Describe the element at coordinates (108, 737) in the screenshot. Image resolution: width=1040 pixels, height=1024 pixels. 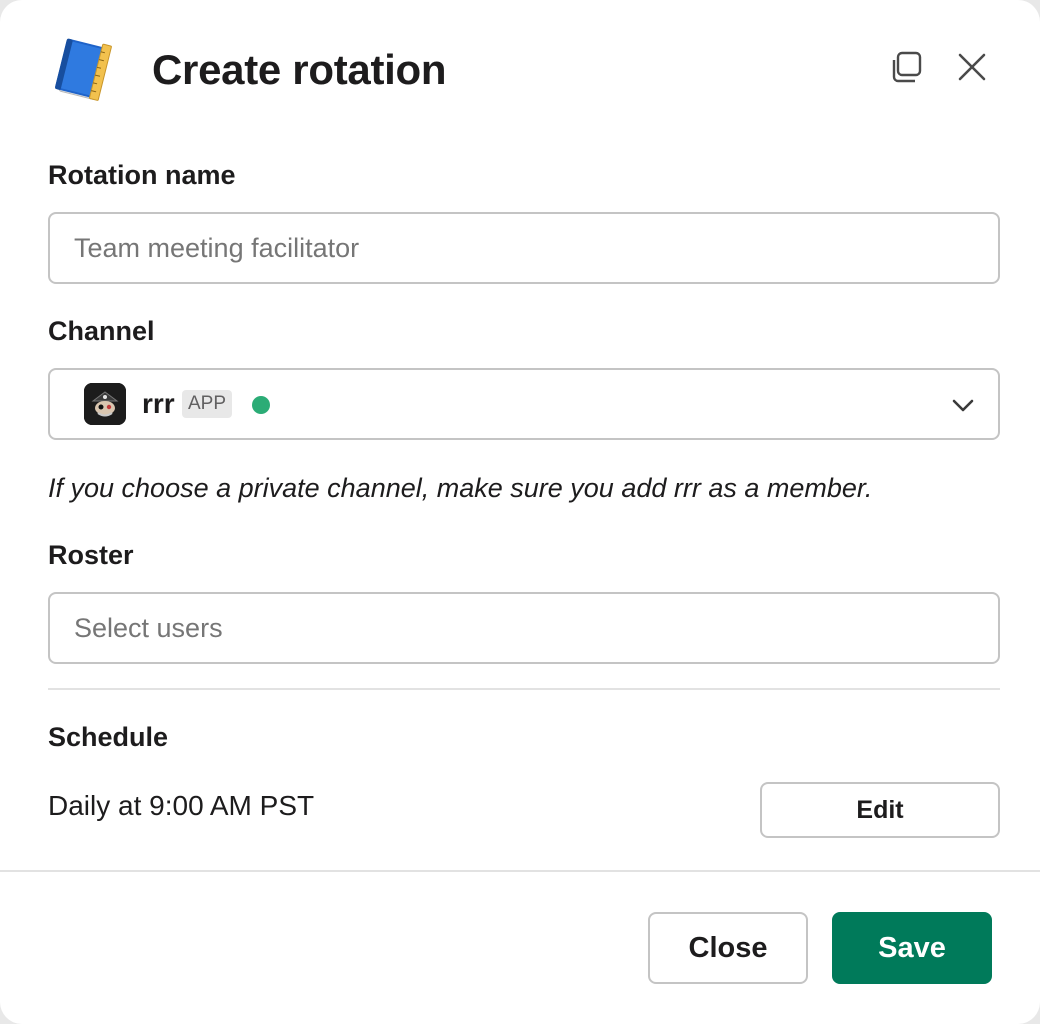
I see `schedule-label: Schedule` at that location.